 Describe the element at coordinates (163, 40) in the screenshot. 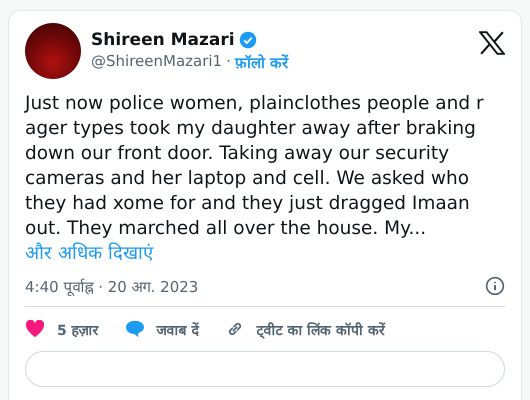

I see `author-name: Shireen Mazari` at that location.